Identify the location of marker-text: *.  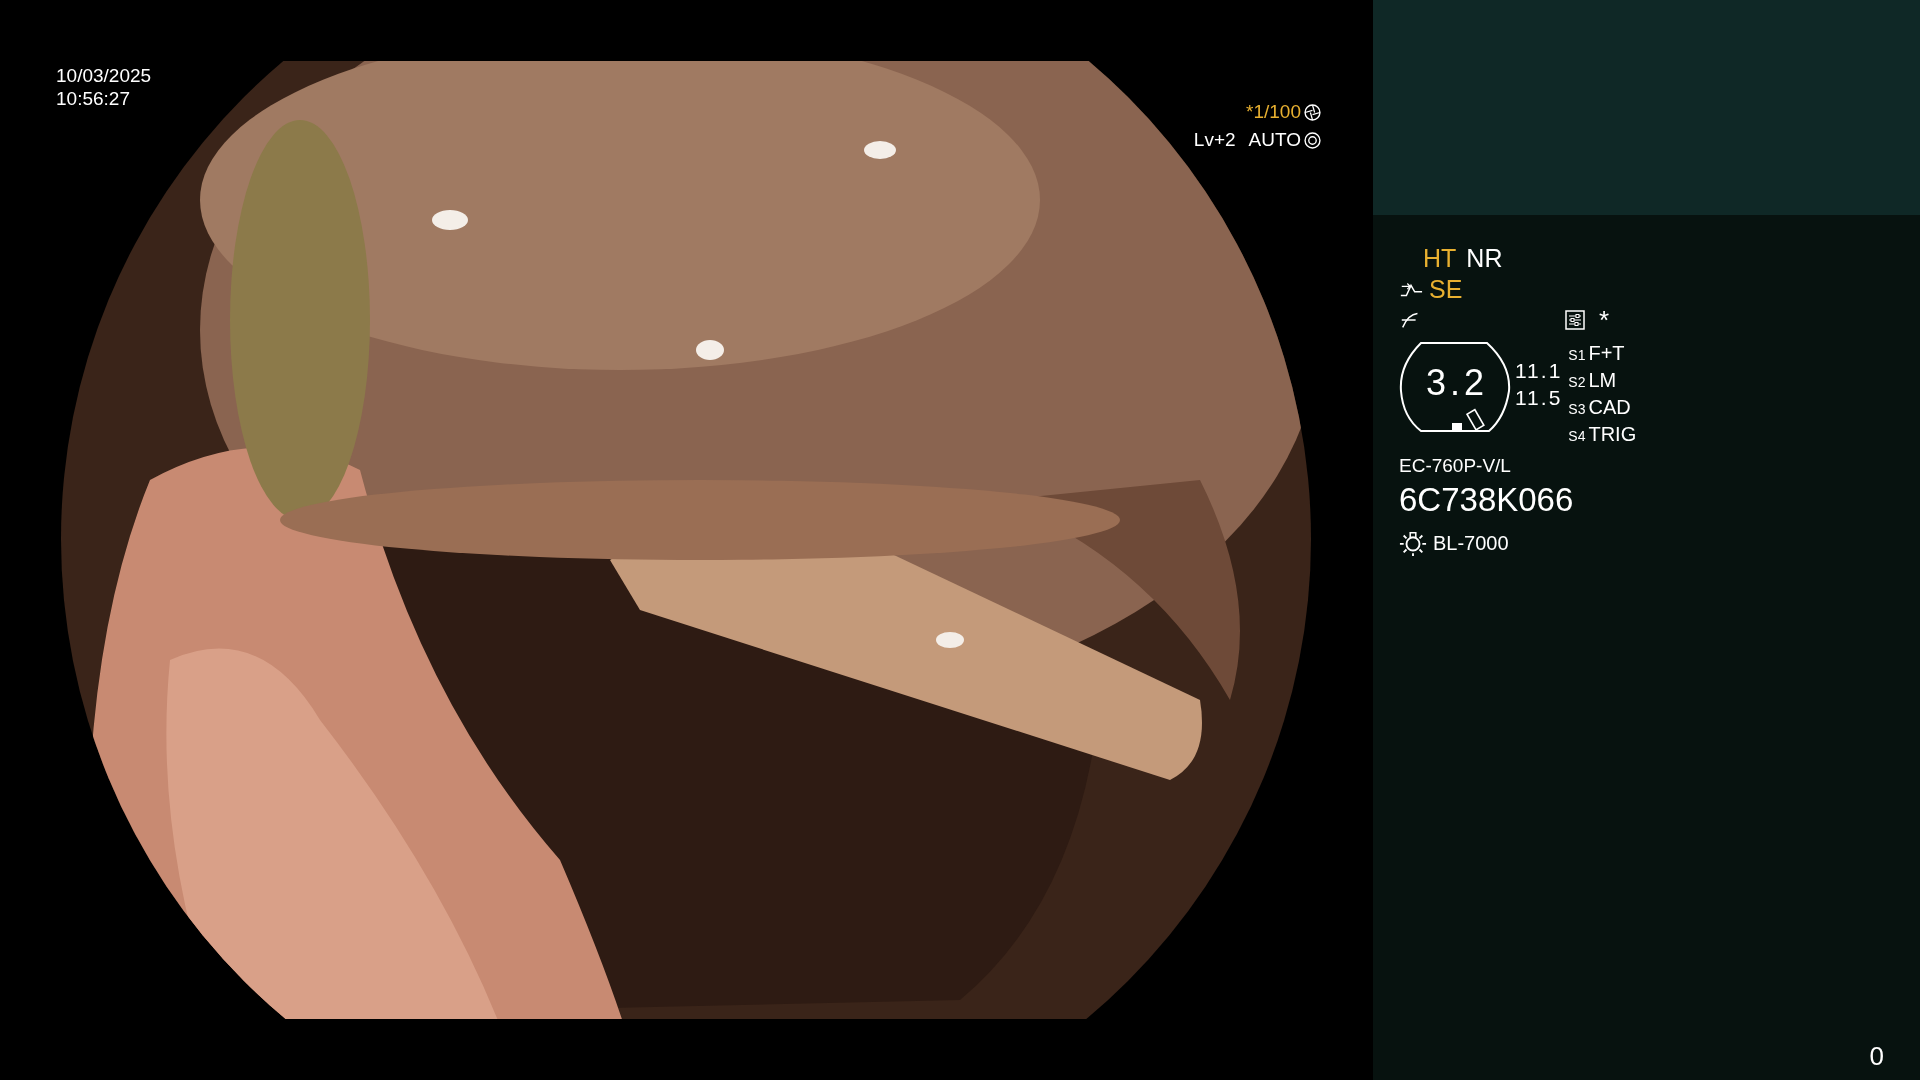
(1604, 320).